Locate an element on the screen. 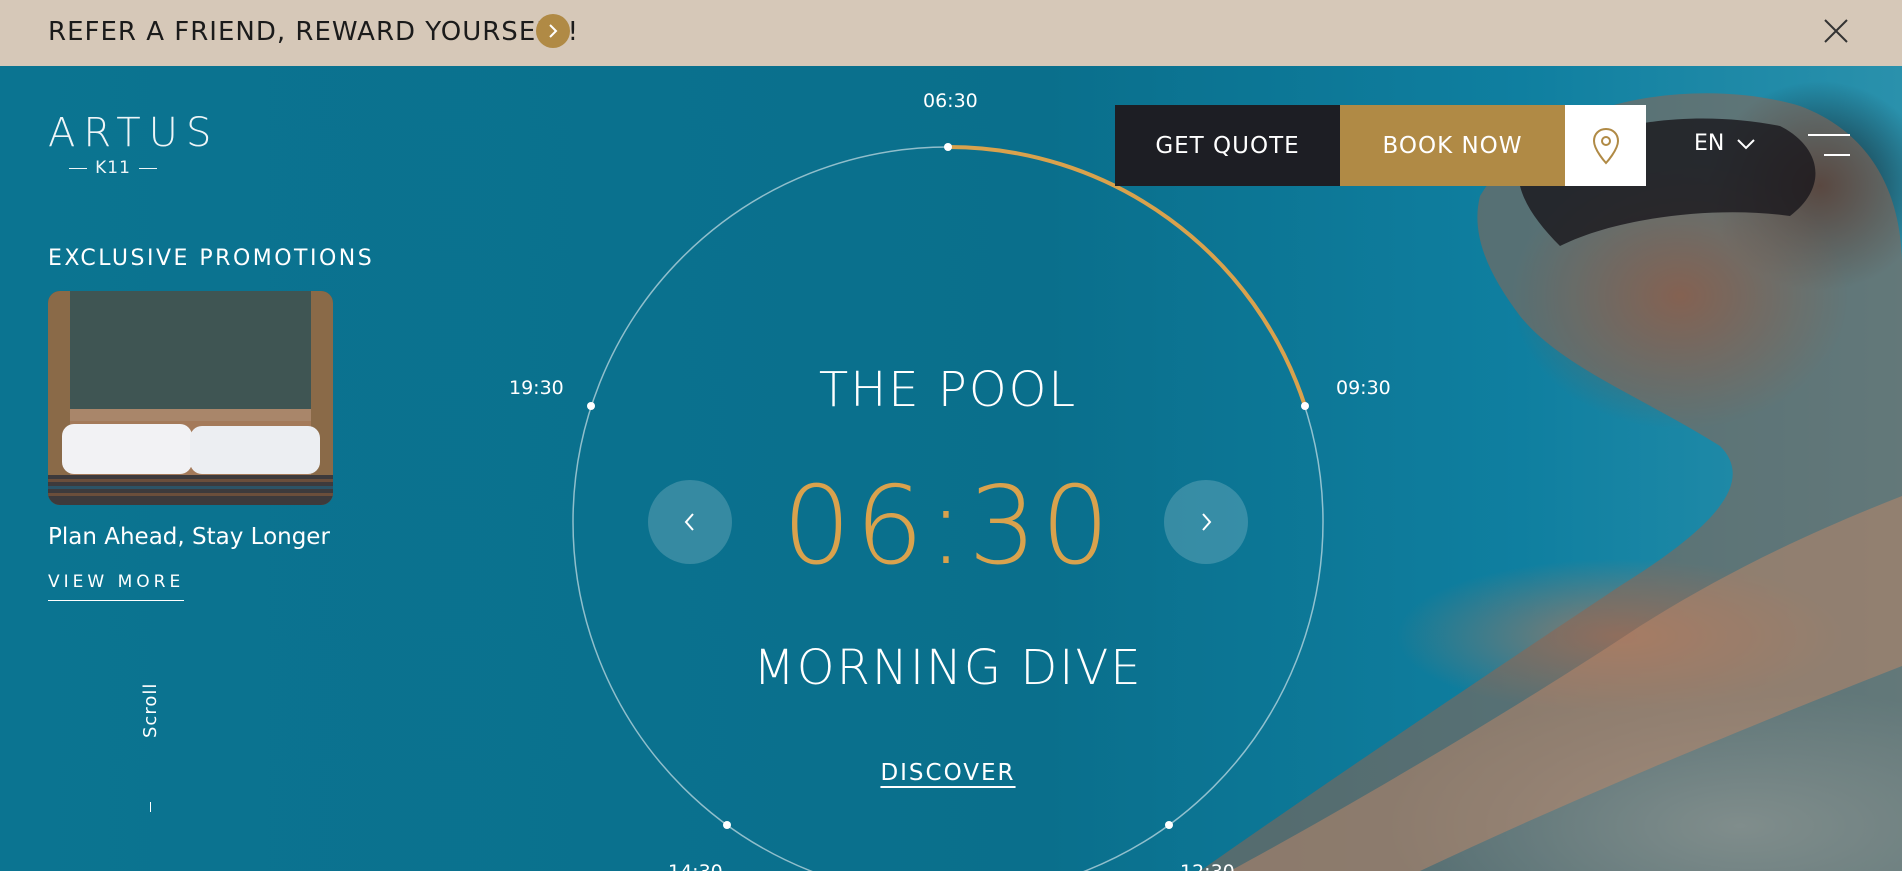 Image resolution: width=1902 pixels, height=871 pixels. logo-sub-text: K11 is located at coordinates (113, 168).